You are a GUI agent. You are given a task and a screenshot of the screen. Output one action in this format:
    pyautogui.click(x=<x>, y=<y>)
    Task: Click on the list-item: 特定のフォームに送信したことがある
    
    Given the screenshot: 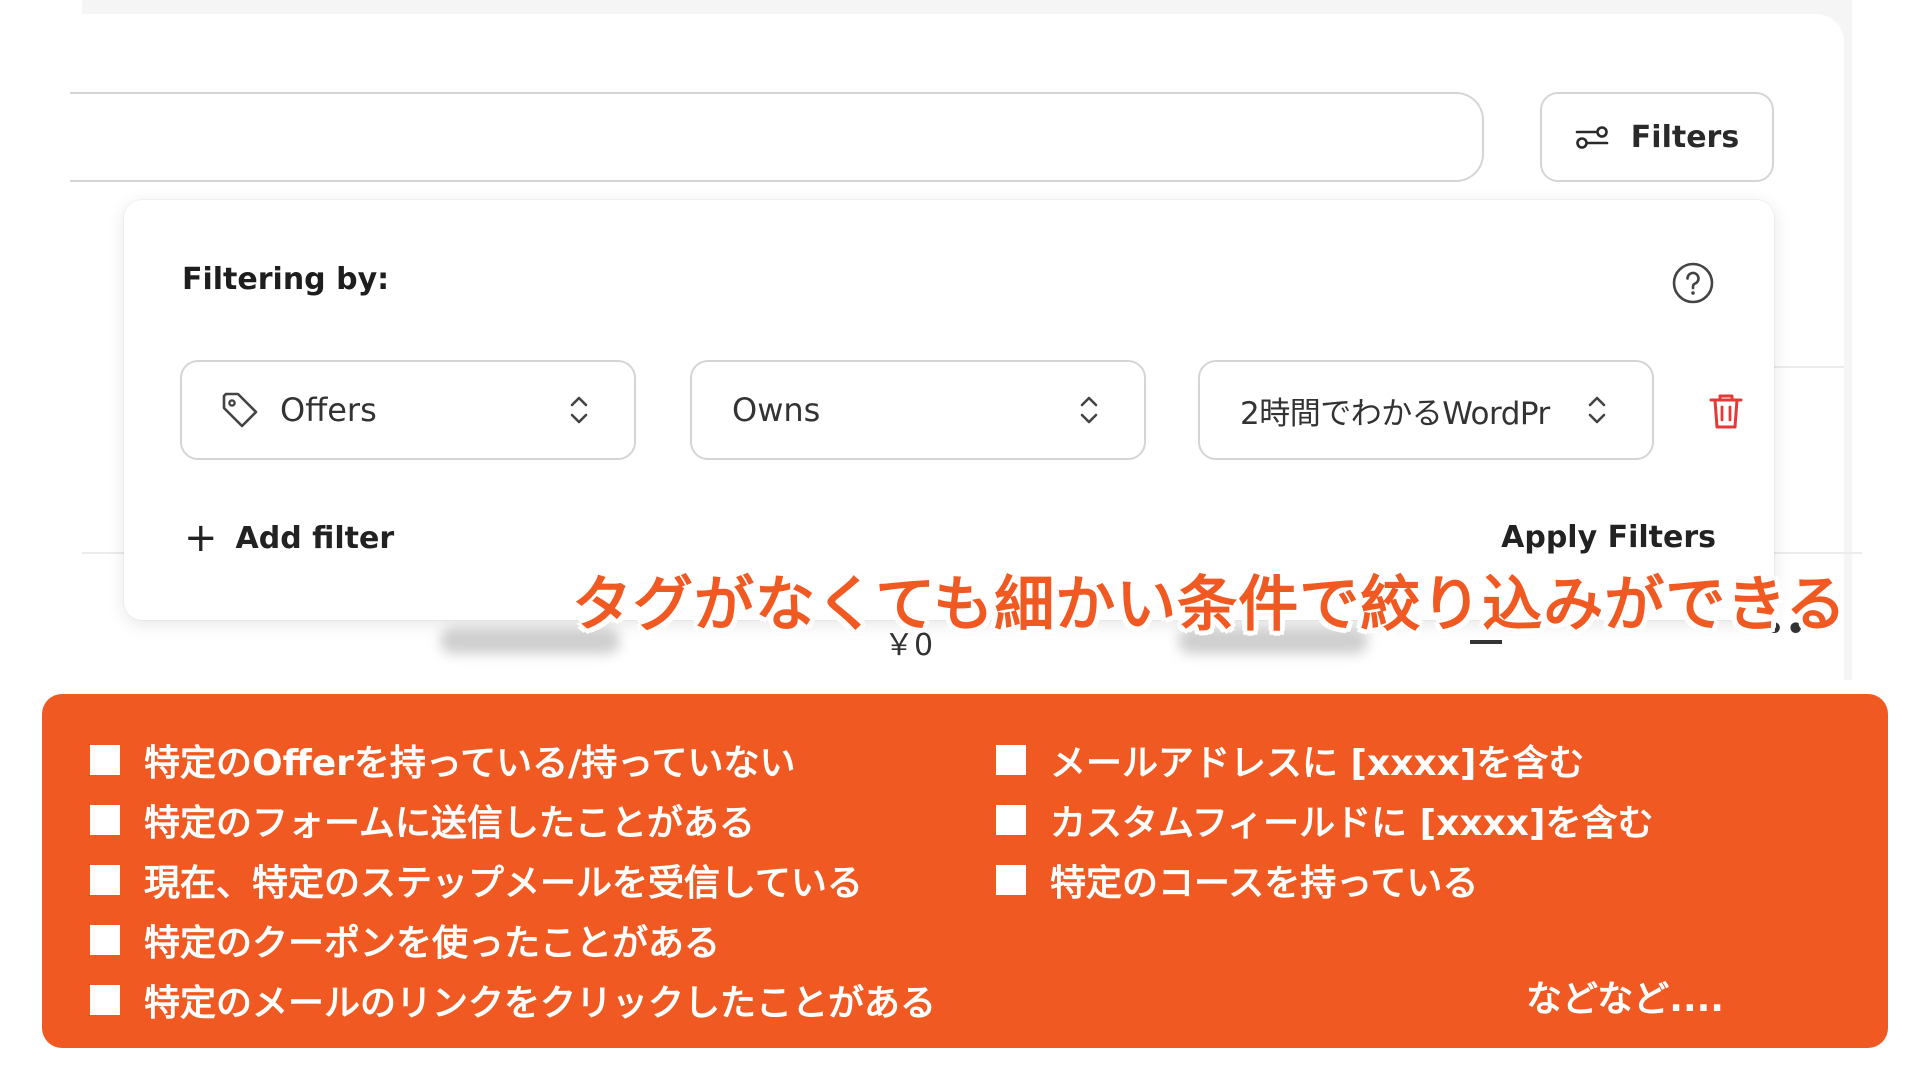 What is the action you would take?
    pyautogui.click(x=513, y=820)
    